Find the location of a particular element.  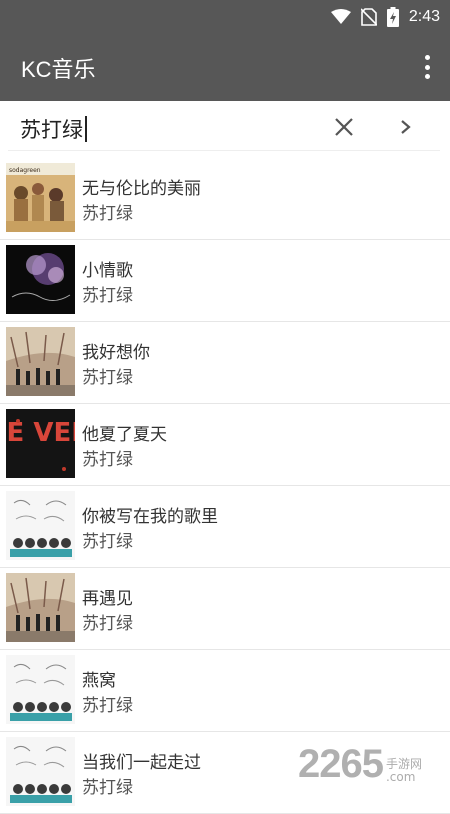

list-item: 小情歌 苏打绿 is located at coordinates (225, 281).